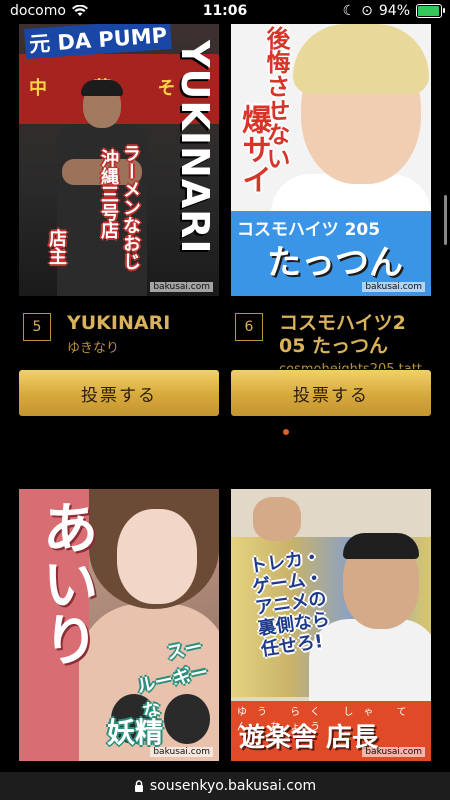 This screenshot has height=800, width=450. Describe the element at coordinates (253, 149) in the screenshot. I see `catch-copy: 爆サイ` at that location.